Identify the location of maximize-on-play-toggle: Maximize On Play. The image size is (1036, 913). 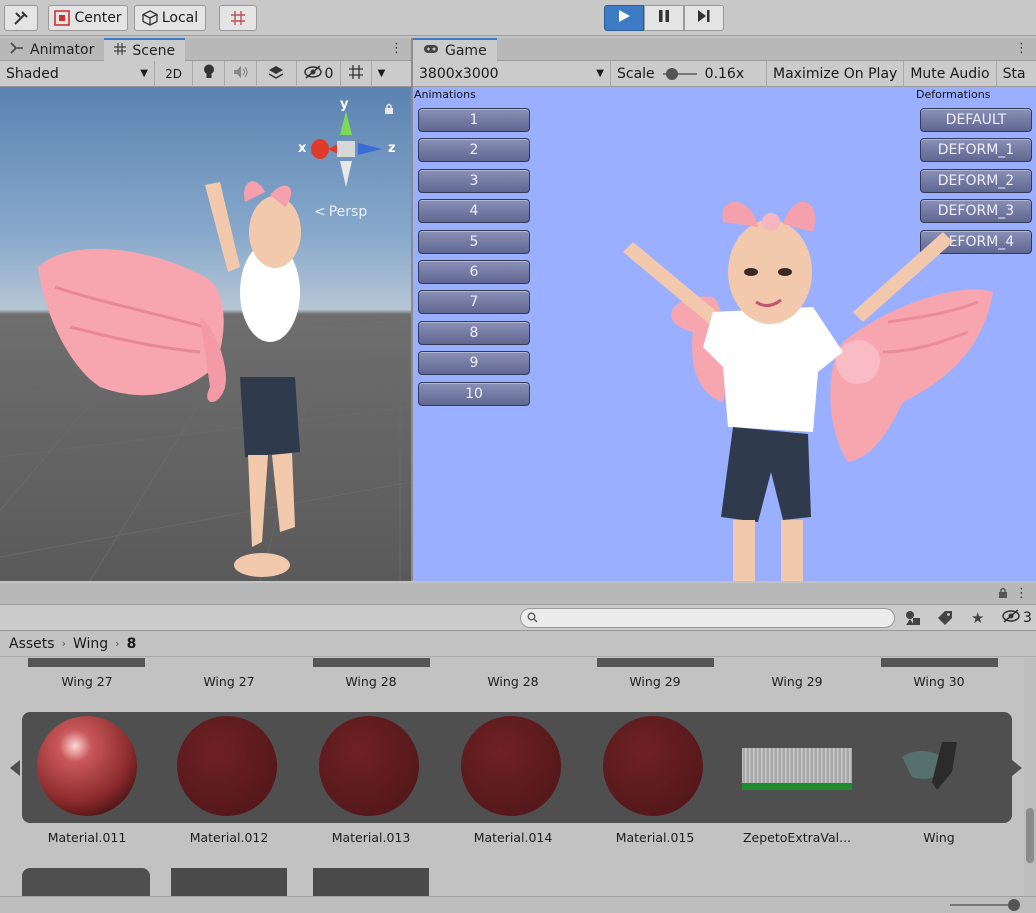
(836, 73).